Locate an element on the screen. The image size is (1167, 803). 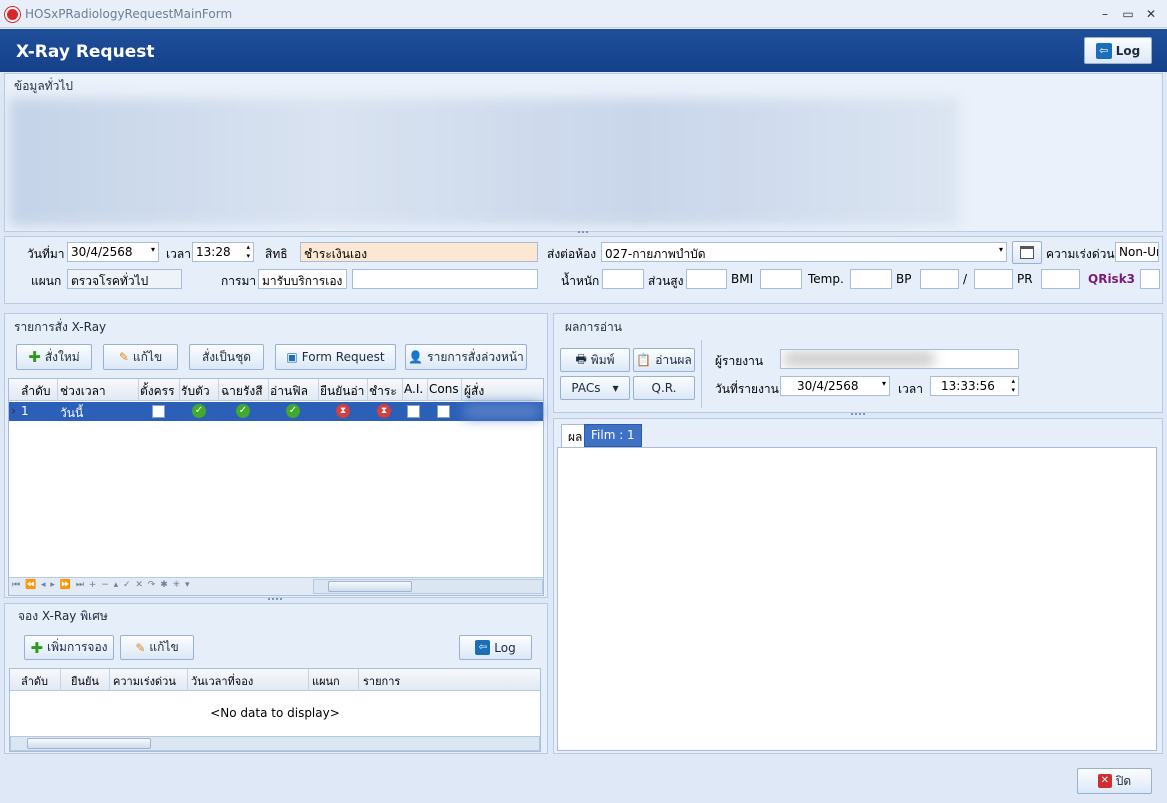
send-room-select: 027-กายภาพบำบัด ▾ is located at coordinates (804, 252).